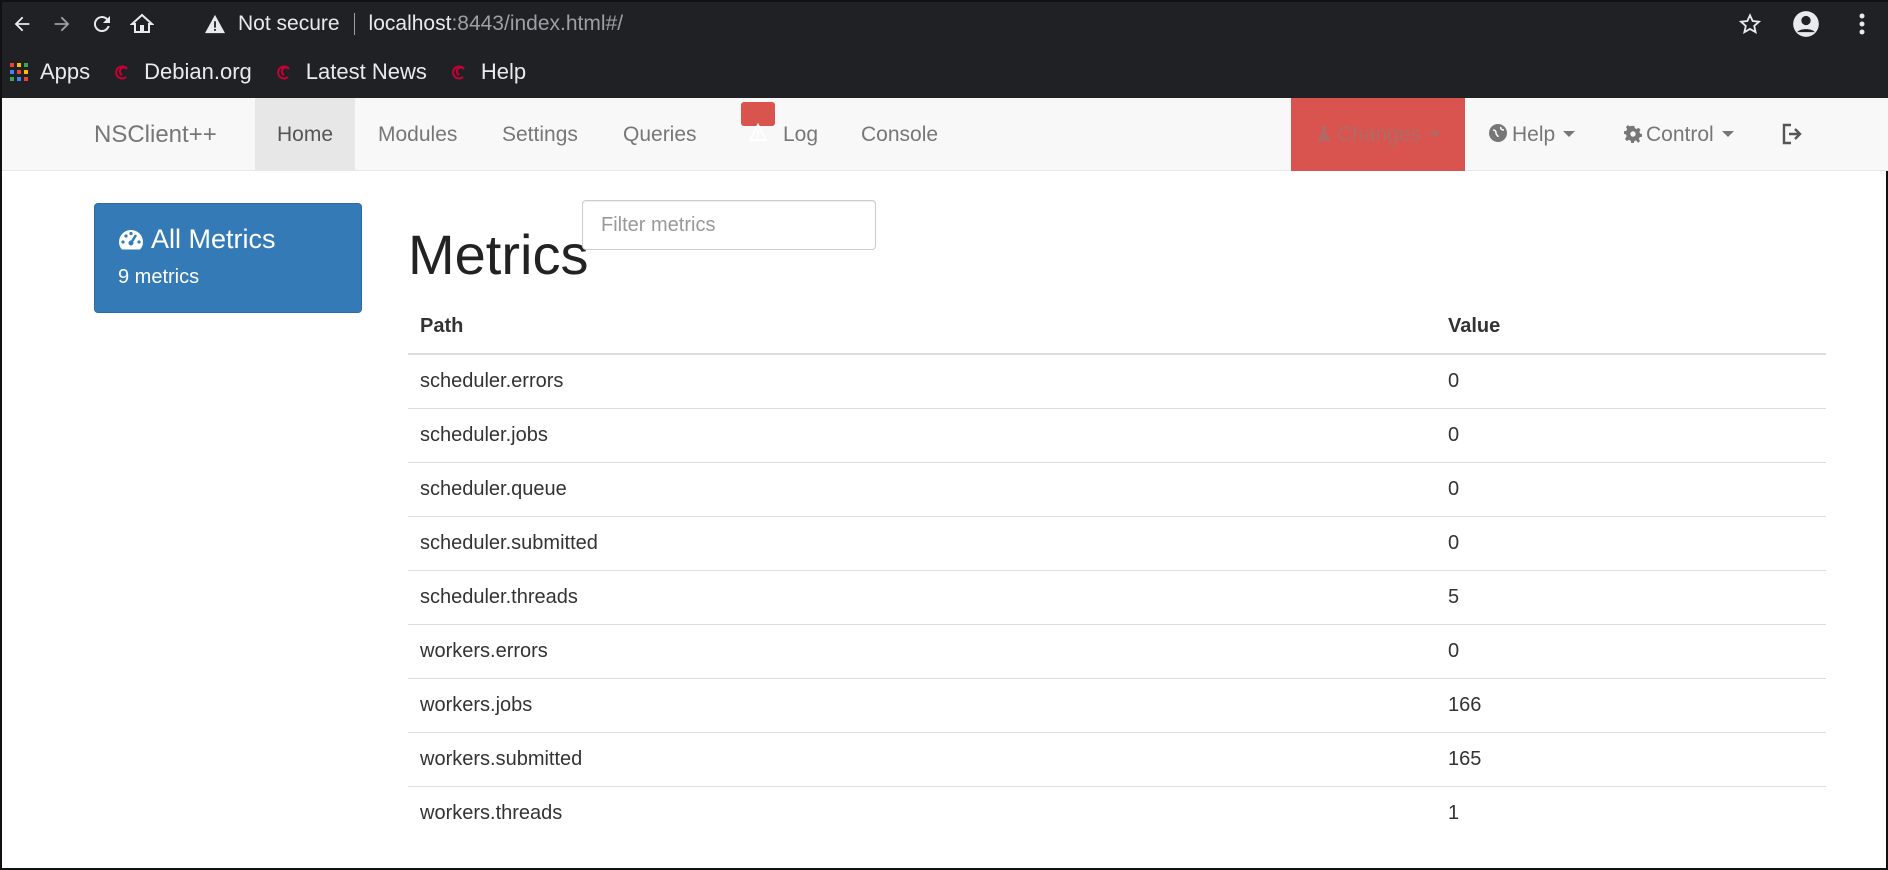 Image resolution: width=1888 pixels, height=870 pixels. What do you see at coordinates (992, 24) in the screenshot?
I see `omnibox: Not secure localhost:8443/index.html#/` at bounding box center [992, 24].